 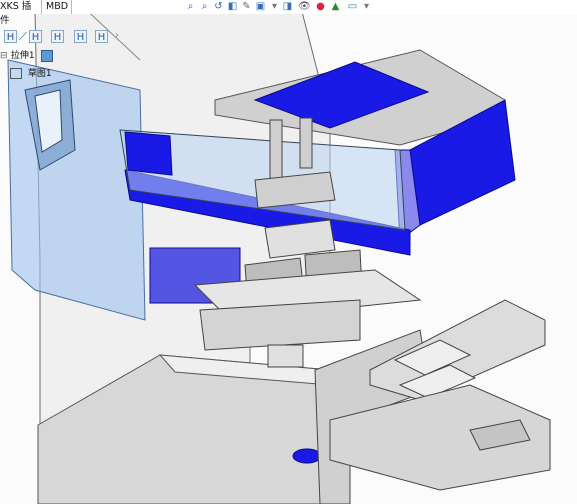 I want to click on section-view-icon: ◧, so click(x=232, y=6).